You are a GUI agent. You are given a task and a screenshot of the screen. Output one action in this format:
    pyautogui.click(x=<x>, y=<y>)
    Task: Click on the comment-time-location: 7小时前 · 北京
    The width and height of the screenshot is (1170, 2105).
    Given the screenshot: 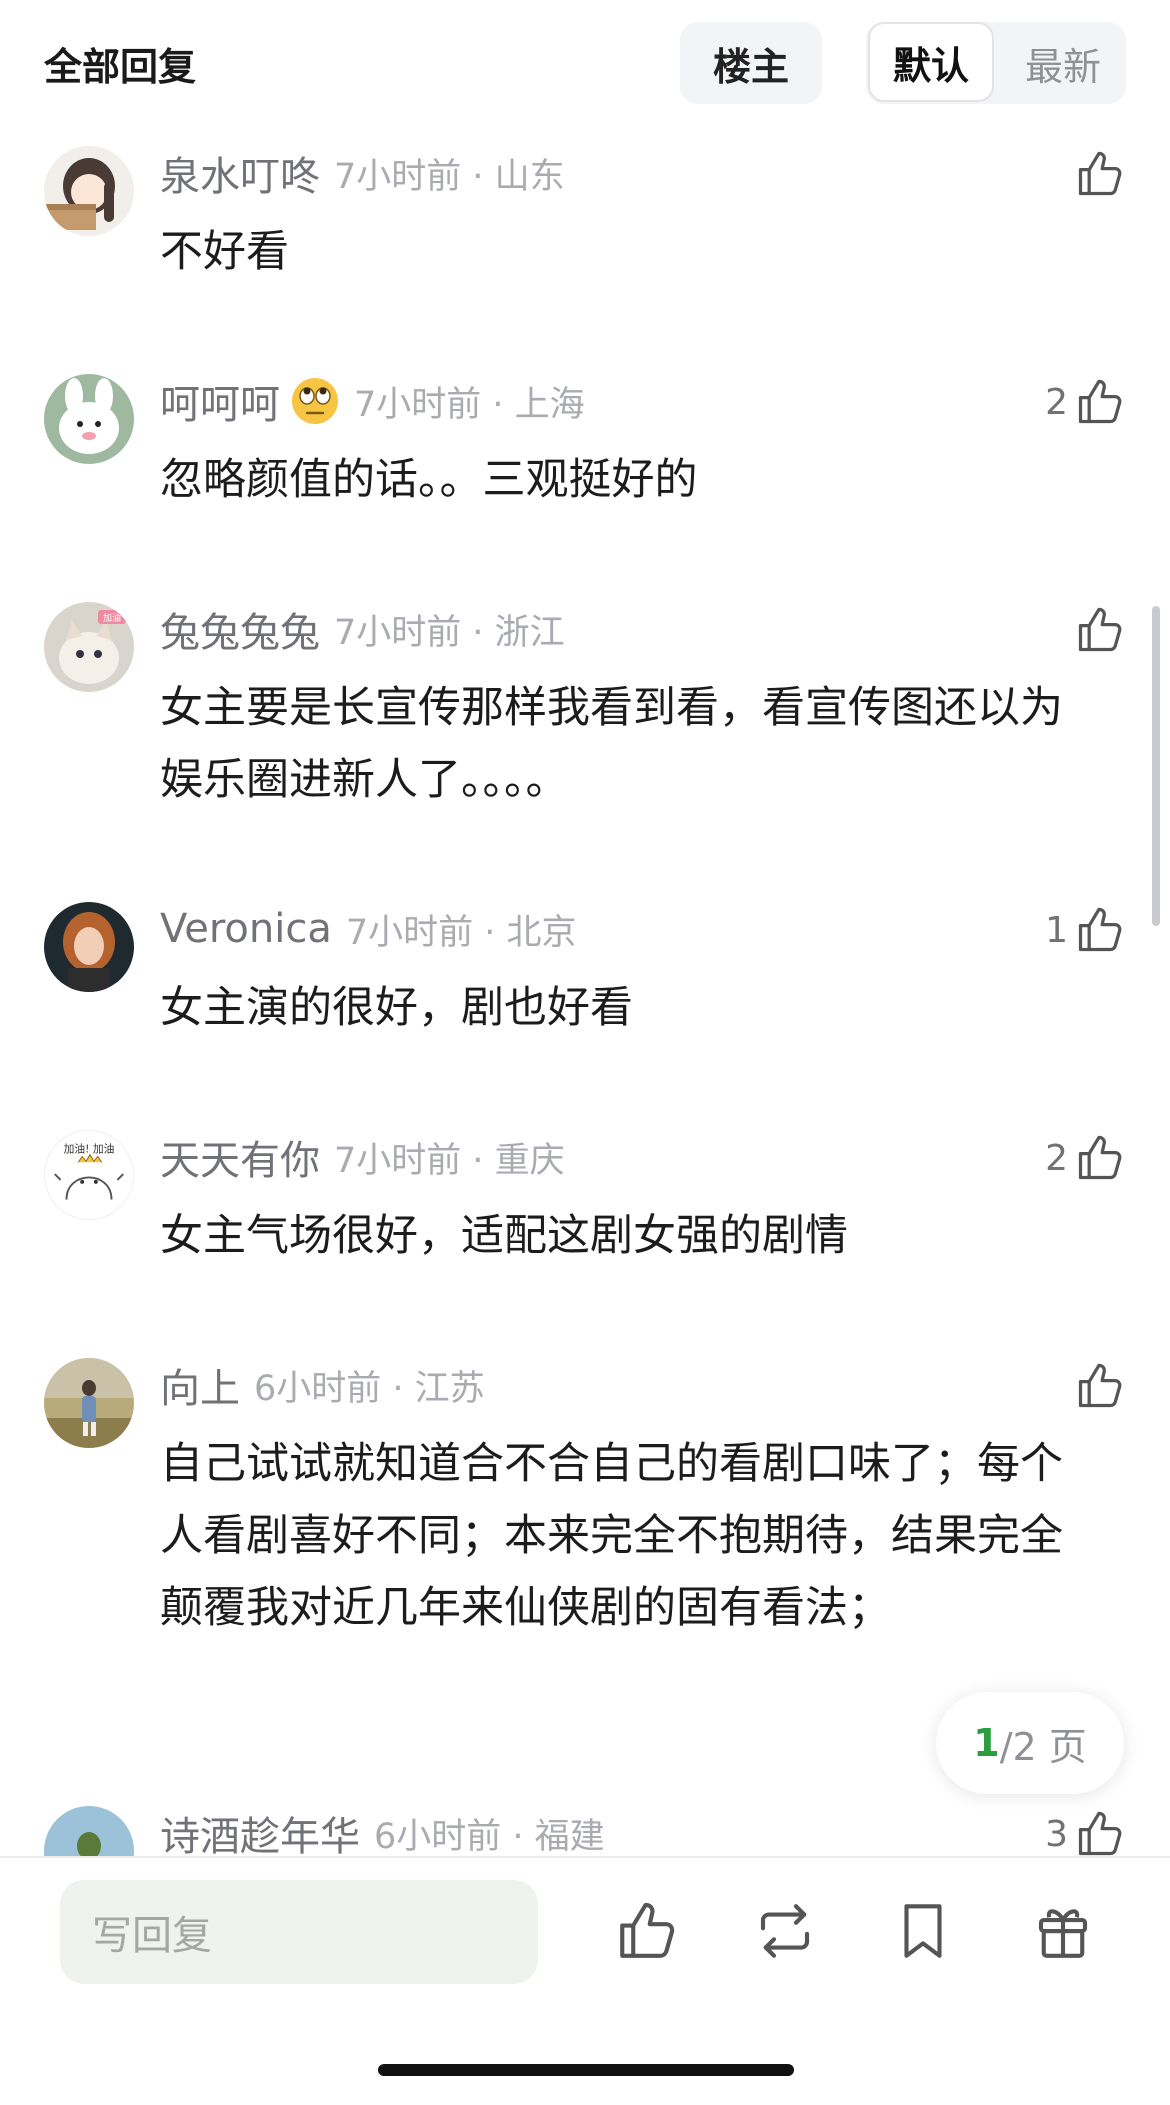 What is the action you would take?
    pyautogui.click(x=461, y=932)
    